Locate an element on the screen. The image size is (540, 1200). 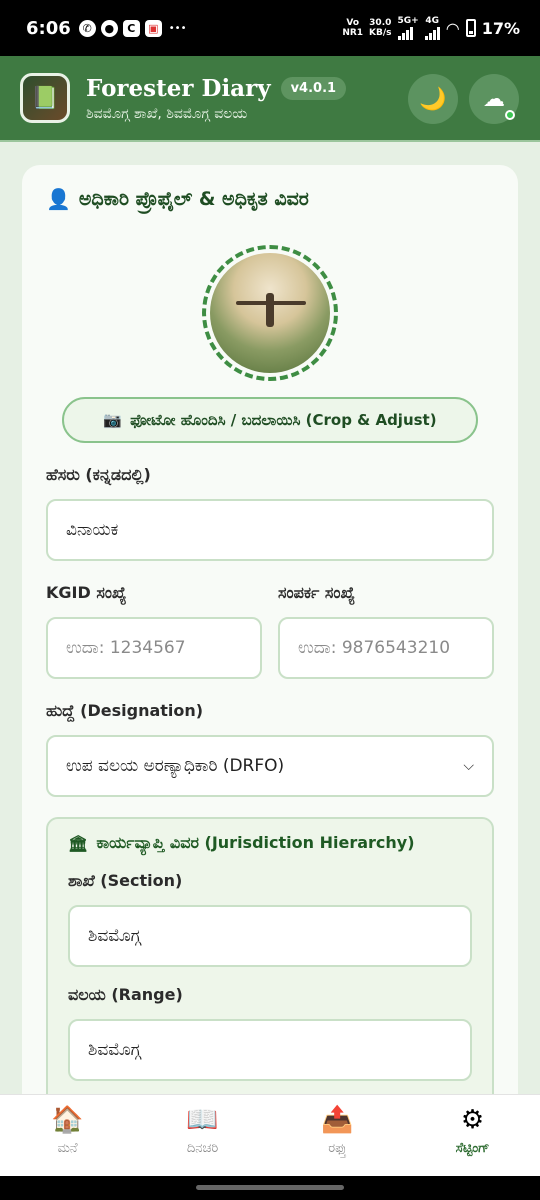
nav-diary: 📖 ದಿನಚರಿ is located at coordinates (202, 1135).